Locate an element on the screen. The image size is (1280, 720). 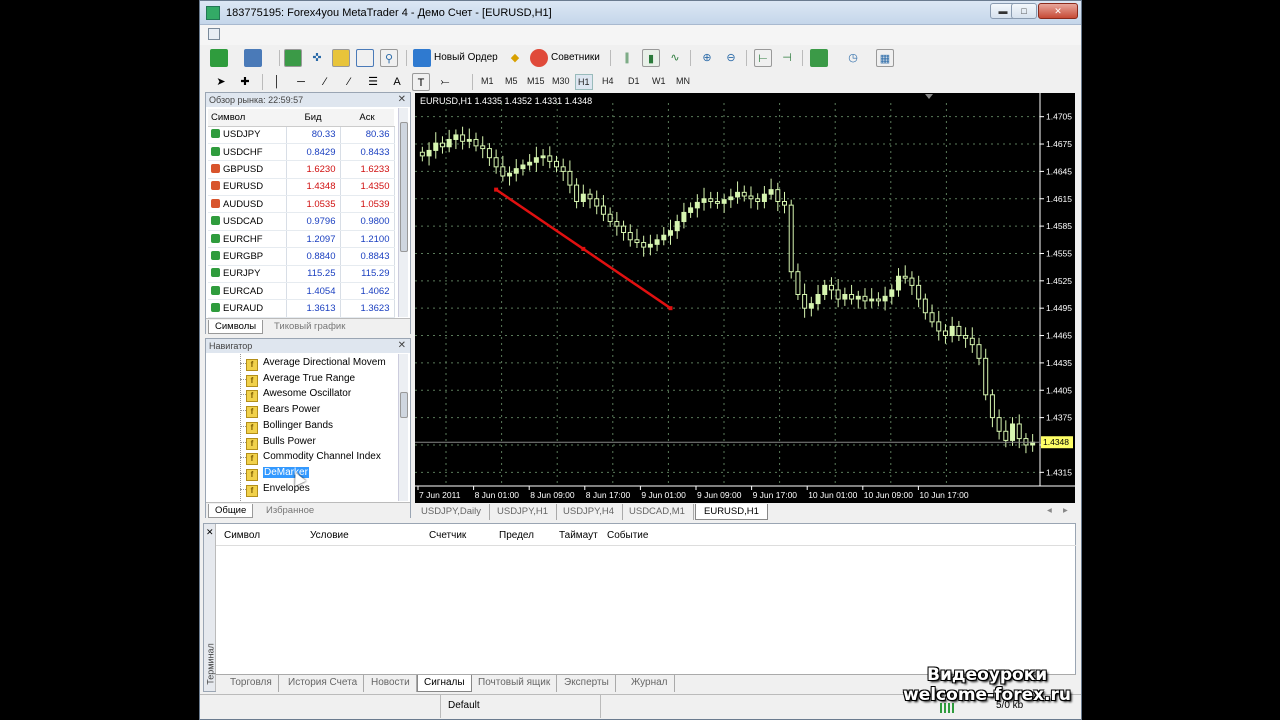
column-header-bid: Бид is located at coordinates (313, 118).